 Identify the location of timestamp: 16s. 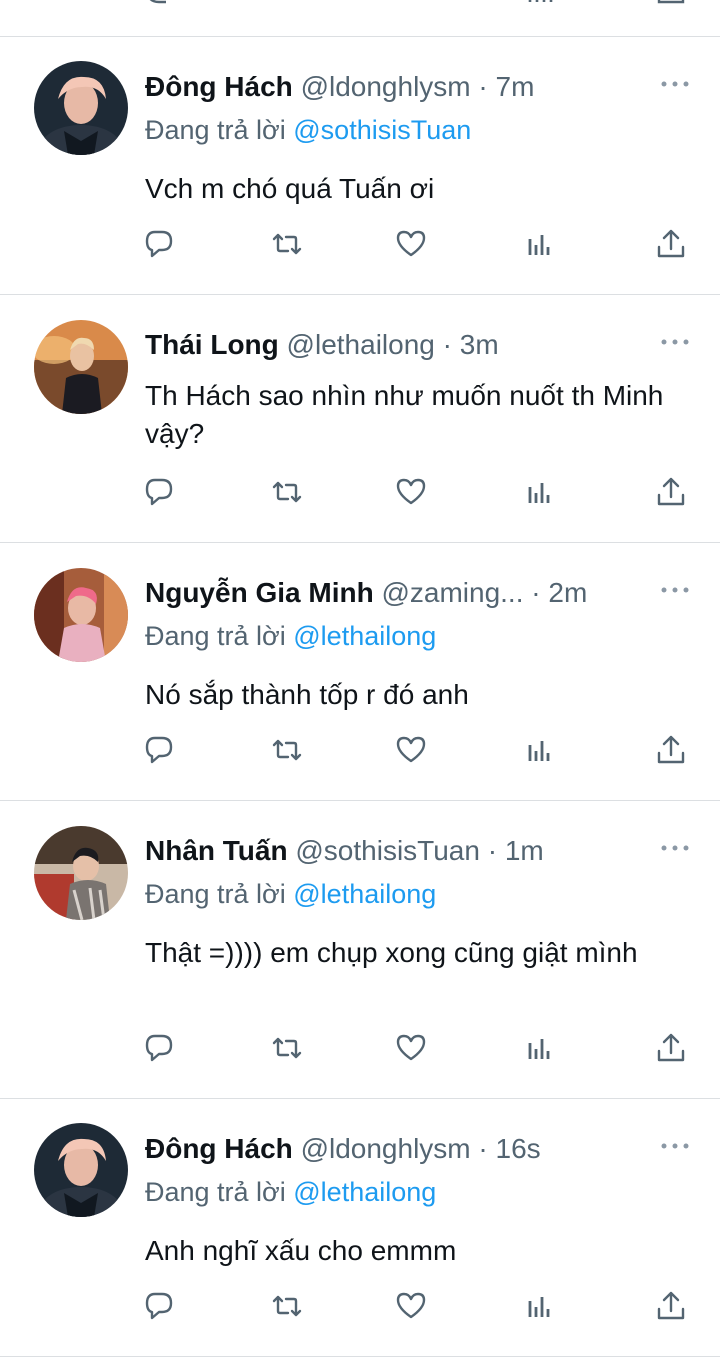
(518, 1148).